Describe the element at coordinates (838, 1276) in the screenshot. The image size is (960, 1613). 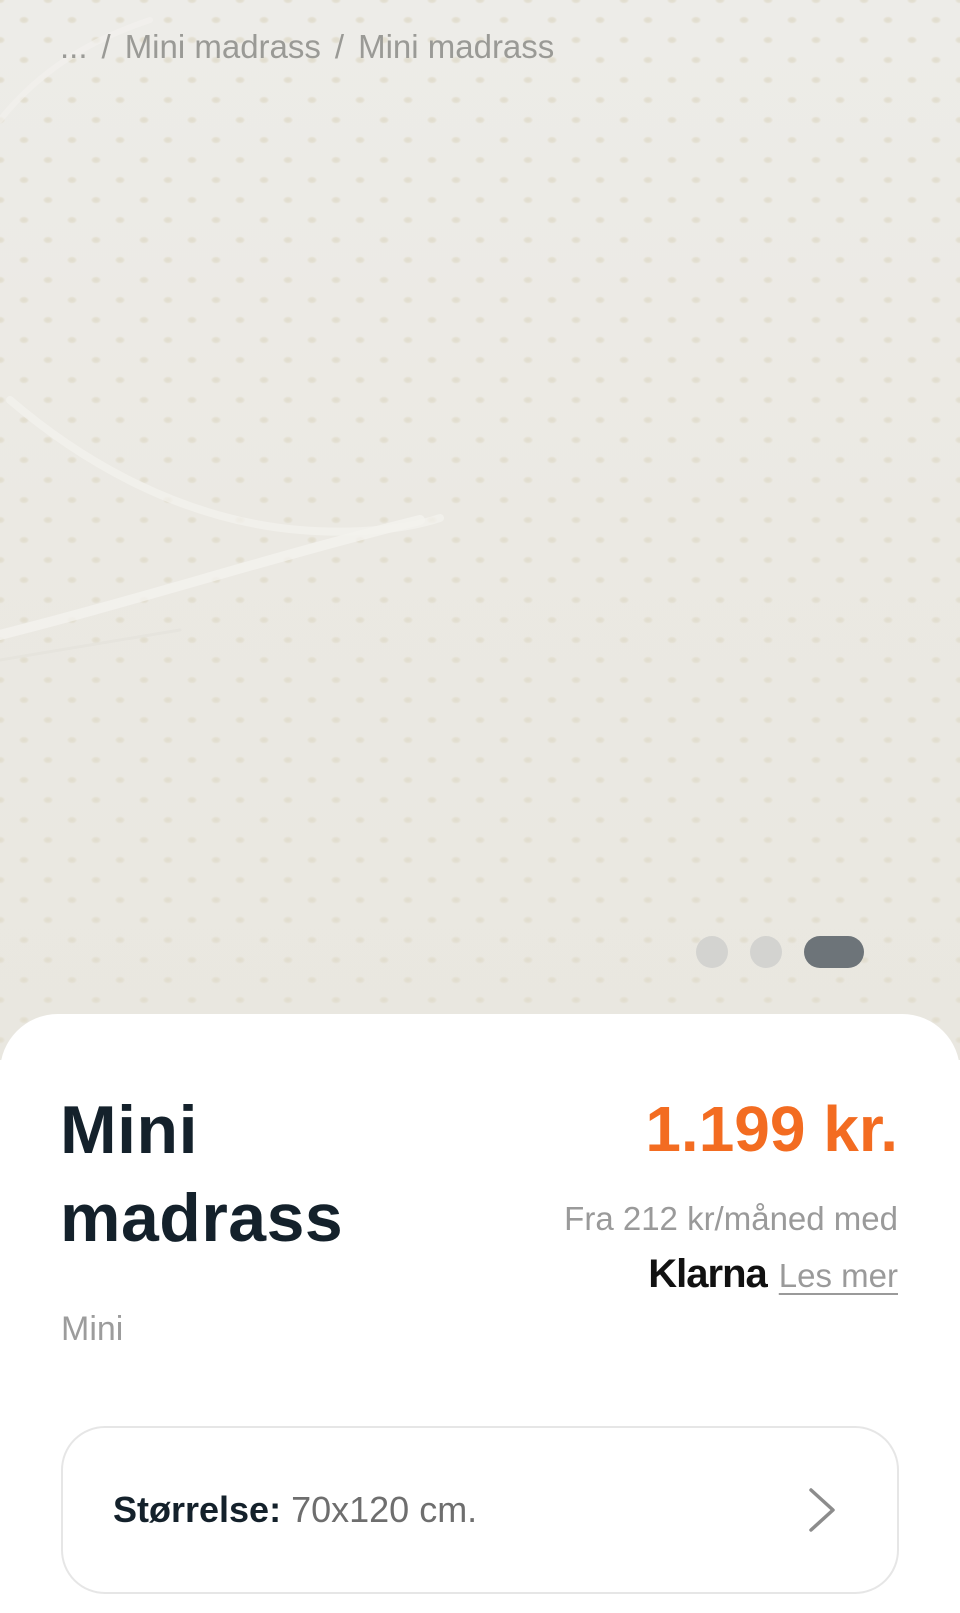
I see `read-more-link: Les mer` at that location.